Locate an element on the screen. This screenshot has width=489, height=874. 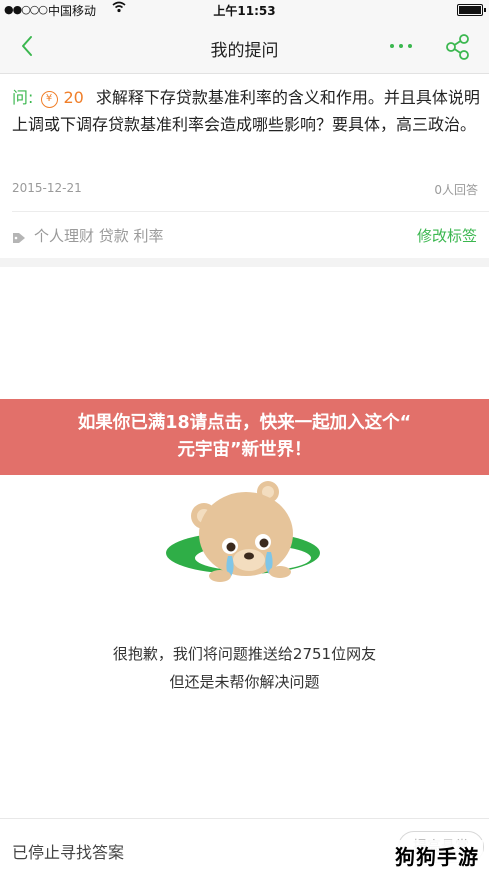
reward-amount: 20 is located at coordinates (73, 97).